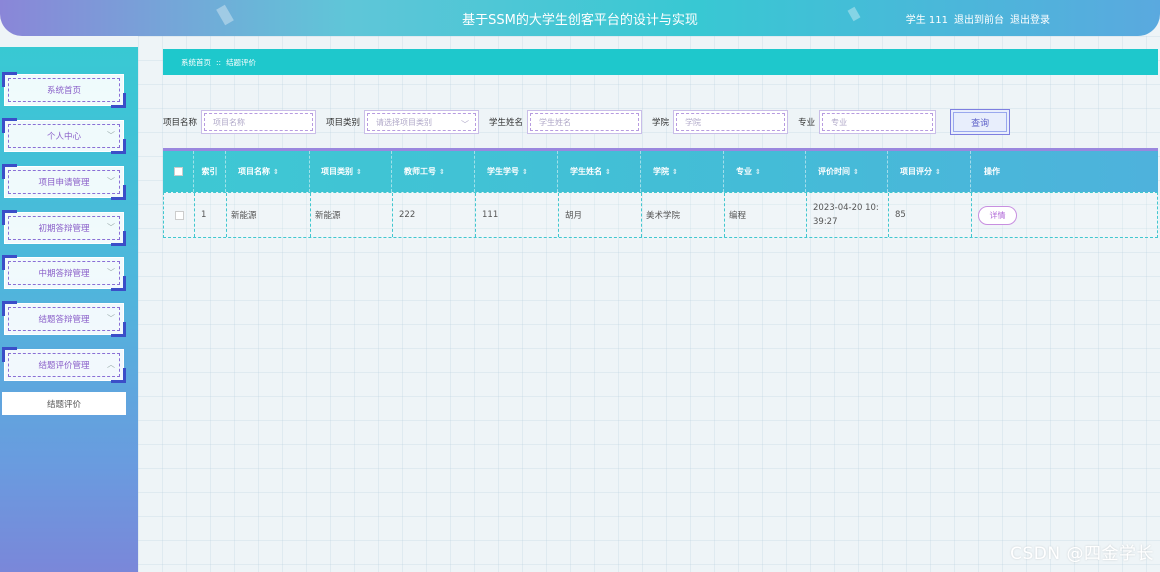  What do you see at coordinates (661, 123) in the screenshot?
I see `college-label: 学院` at bounding box center [661, 123].